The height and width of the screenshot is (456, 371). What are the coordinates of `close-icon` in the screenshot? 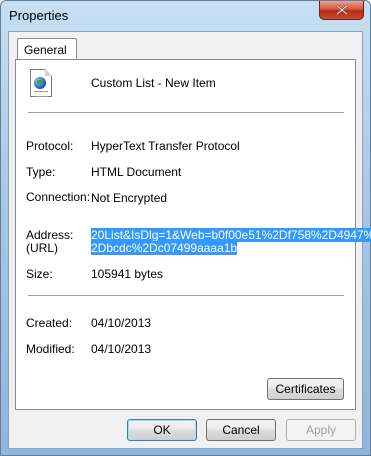 It's located at (342, 10).